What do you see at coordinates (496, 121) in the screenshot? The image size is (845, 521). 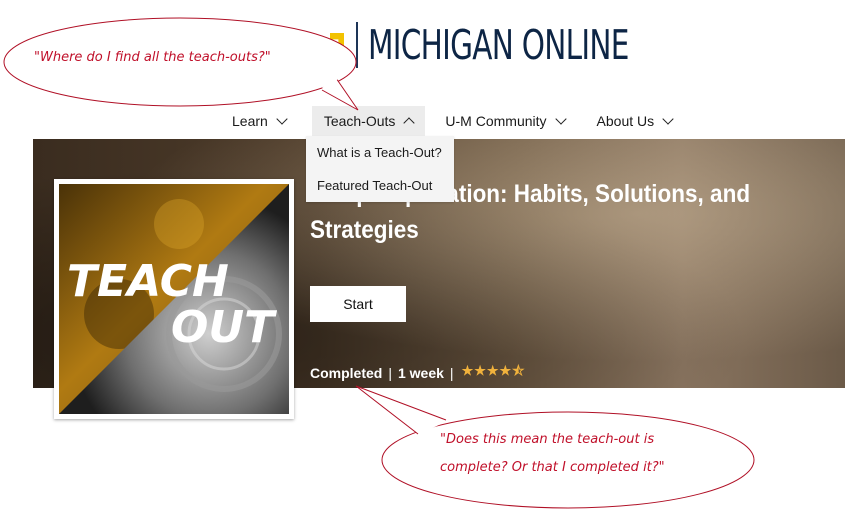 I see `nav-um-community-label: U-M Community` at bounding box center [496, 121].